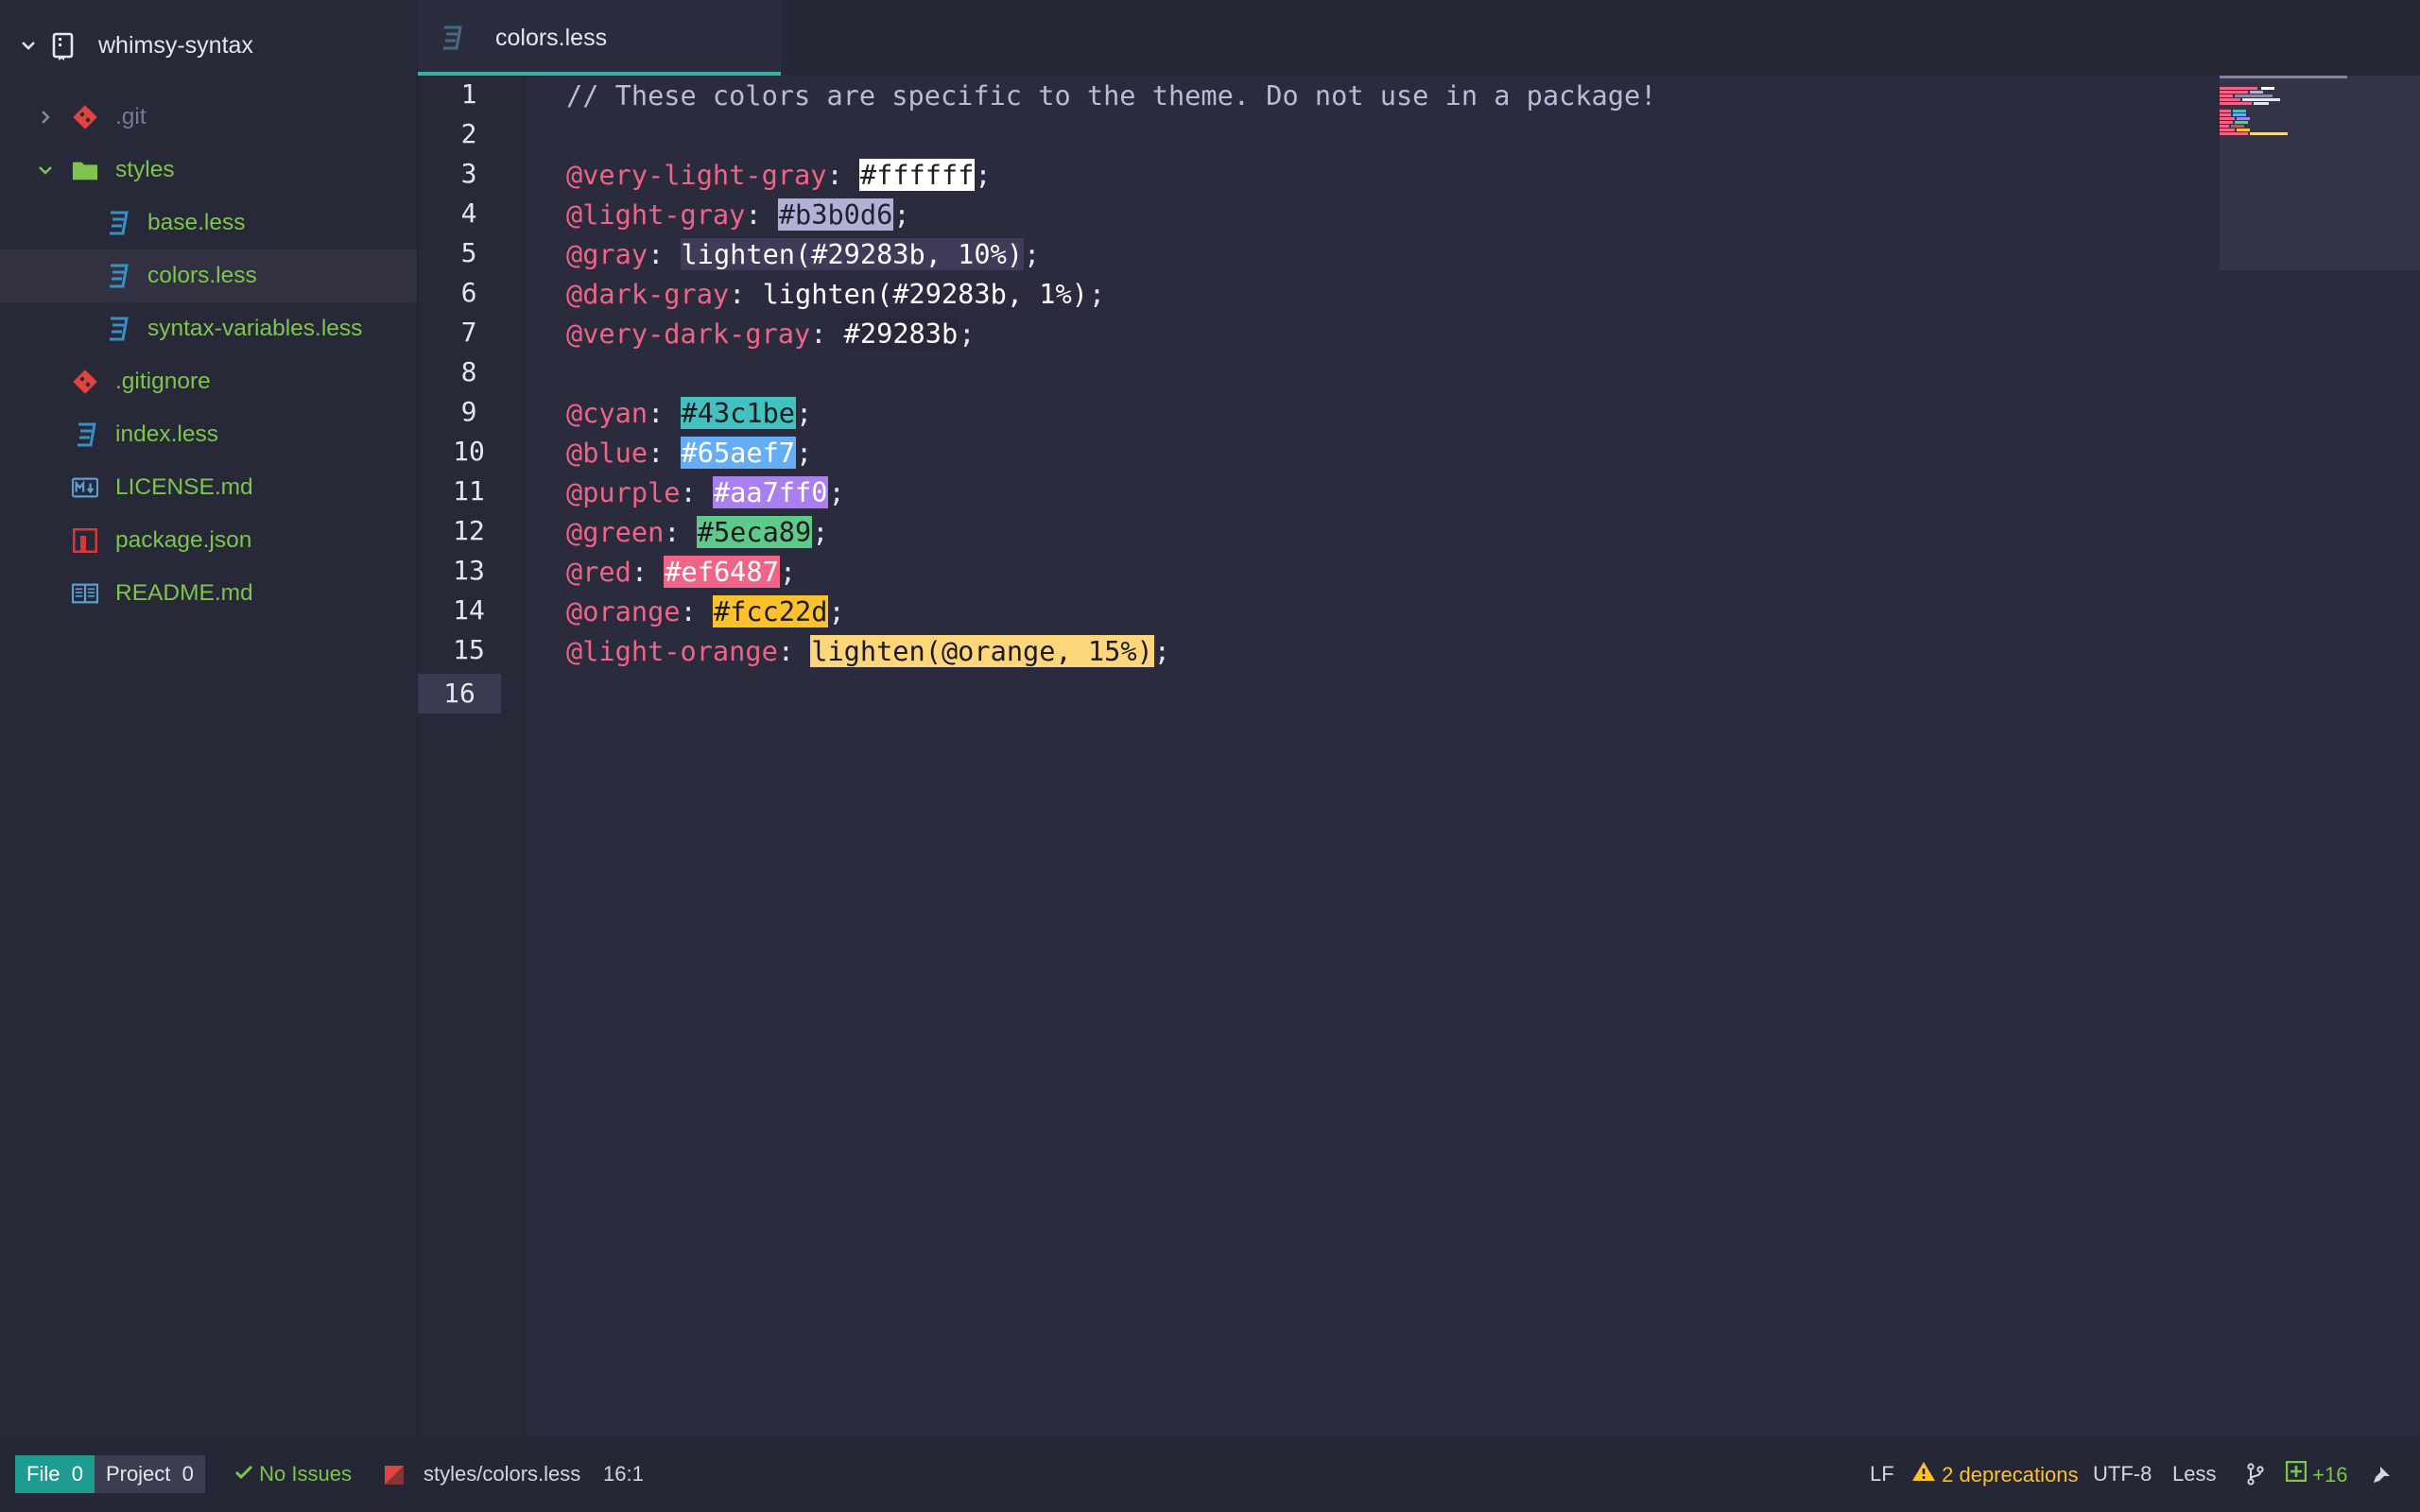  I want to click on tree-item-package-json: package.json, so click(209, 540).